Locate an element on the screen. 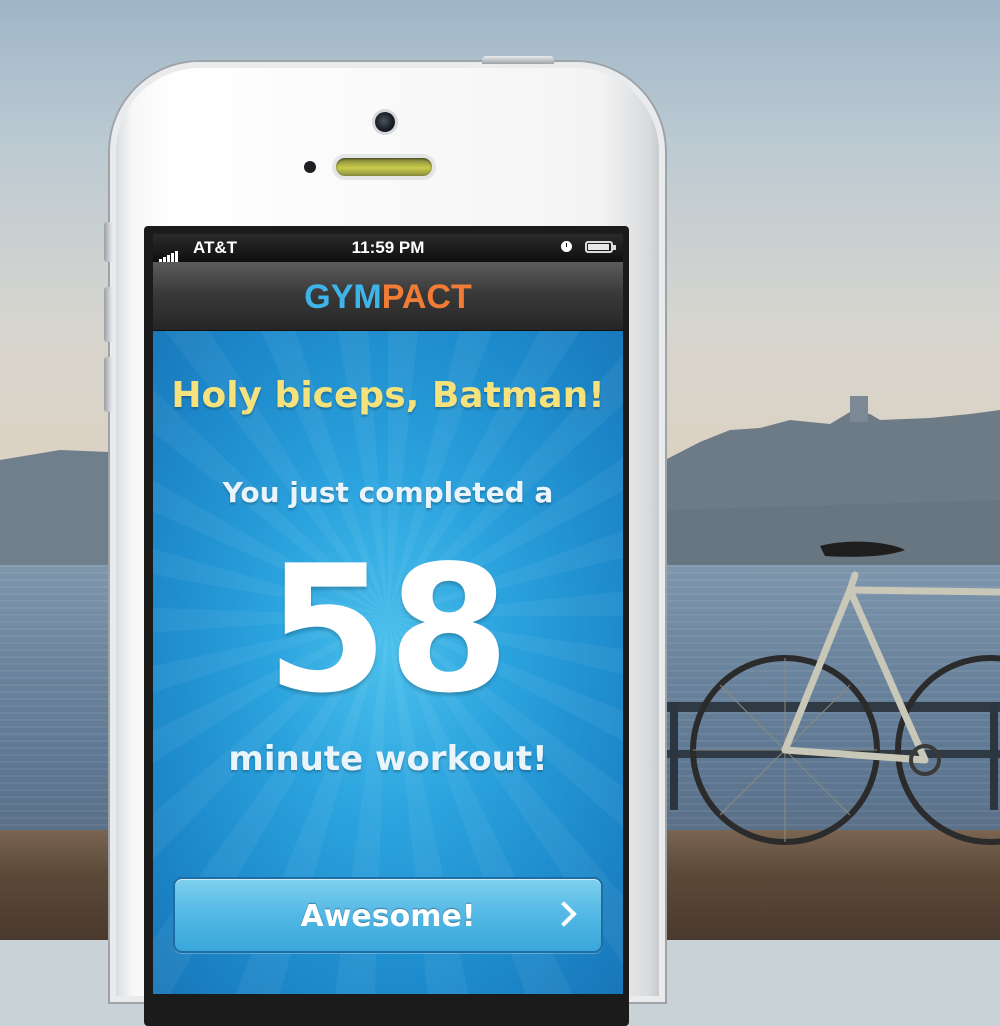  proximity-sensor is located at coordinates (310, 167).